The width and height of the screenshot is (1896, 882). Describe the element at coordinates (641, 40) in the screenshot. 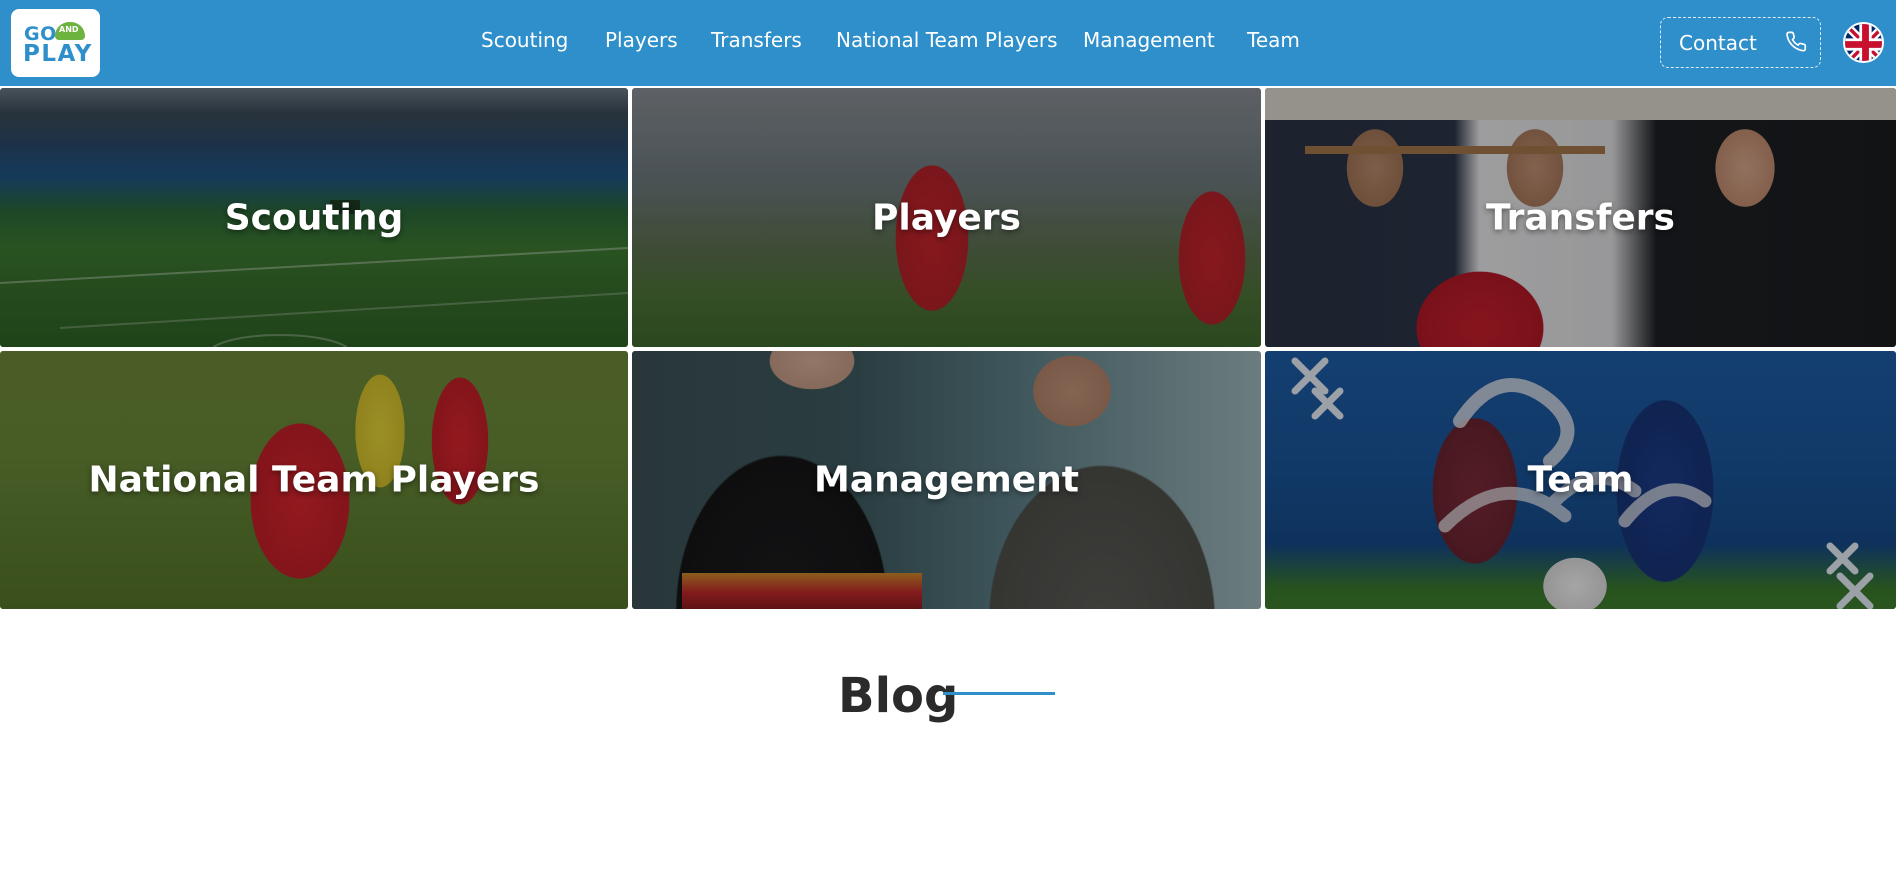

I see `nav-players: Players` at that location.